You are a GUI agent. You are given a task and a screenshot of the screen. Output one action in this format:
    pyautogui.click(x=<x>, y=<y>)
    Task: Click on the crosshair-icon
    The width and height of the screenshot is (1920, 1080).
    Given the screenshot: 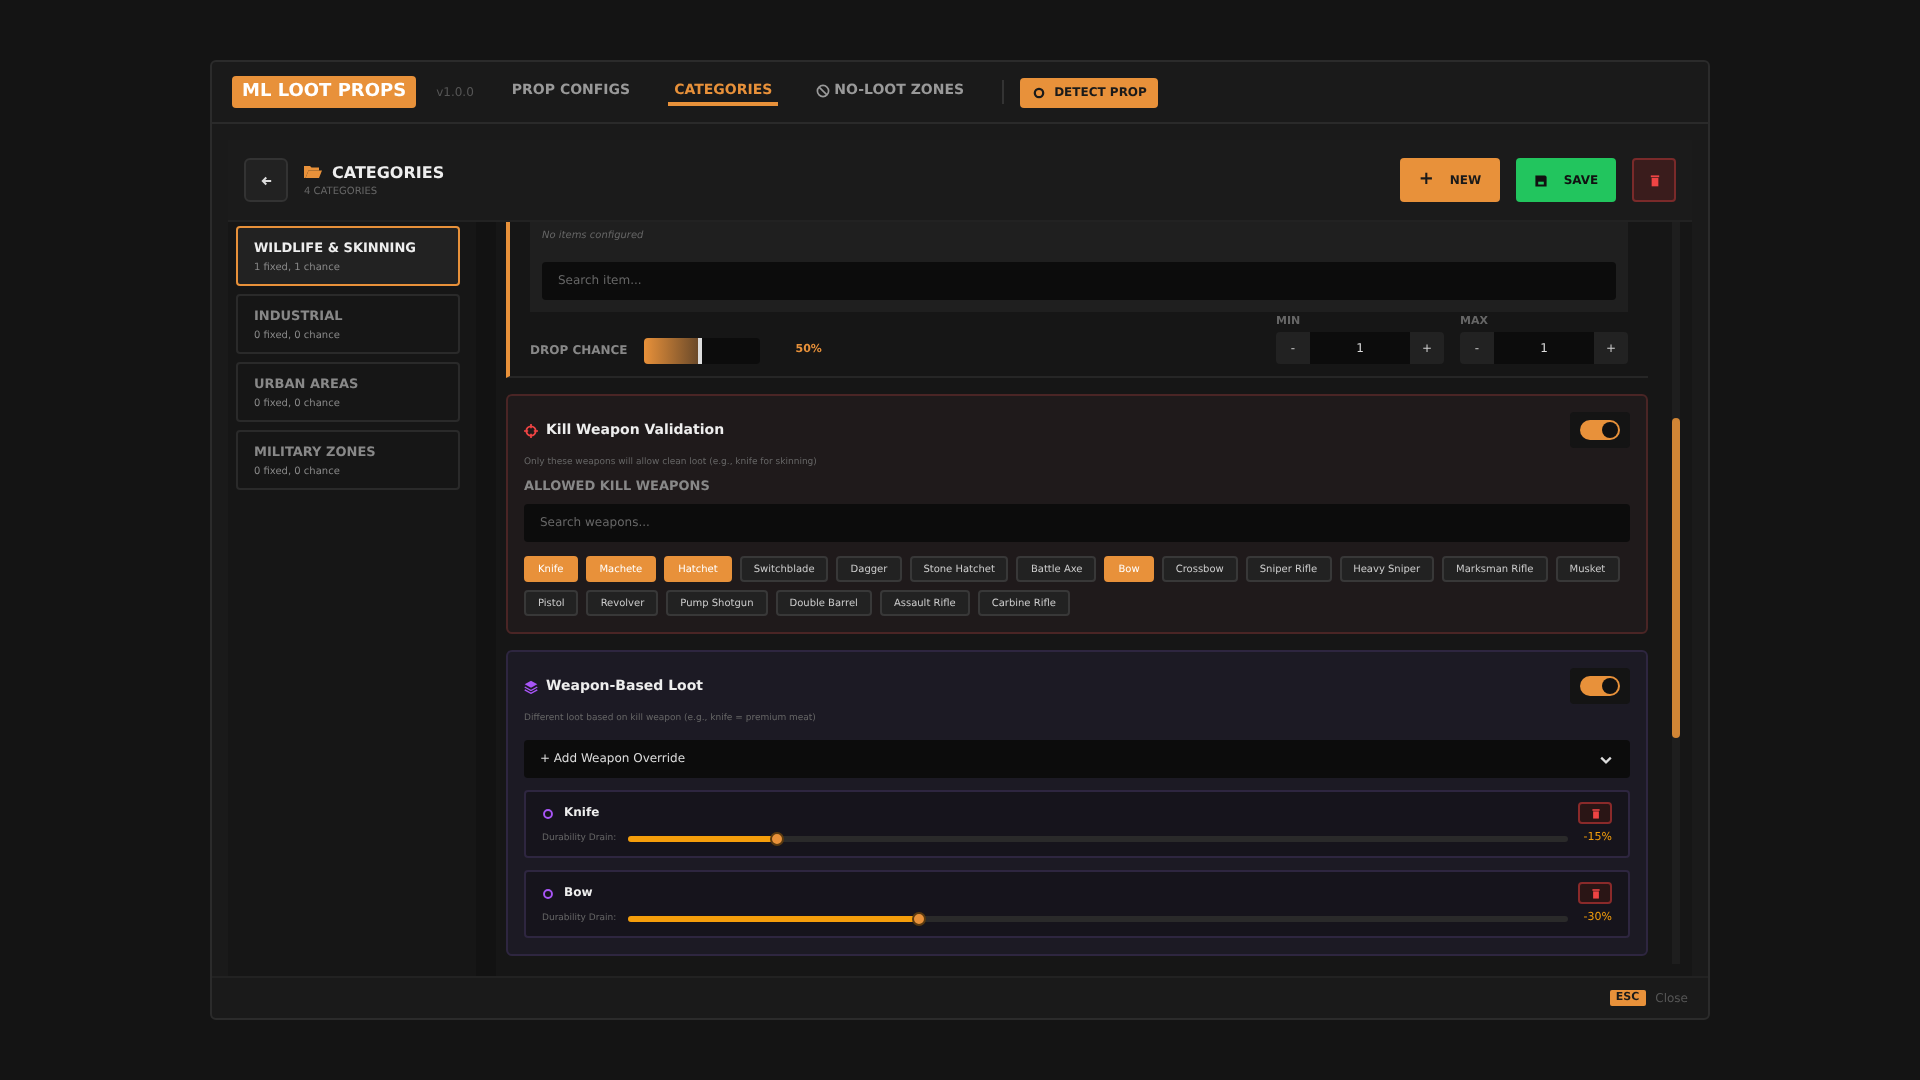 What is the action you would take?
    pyautogui.click(x=531, y=430)
    